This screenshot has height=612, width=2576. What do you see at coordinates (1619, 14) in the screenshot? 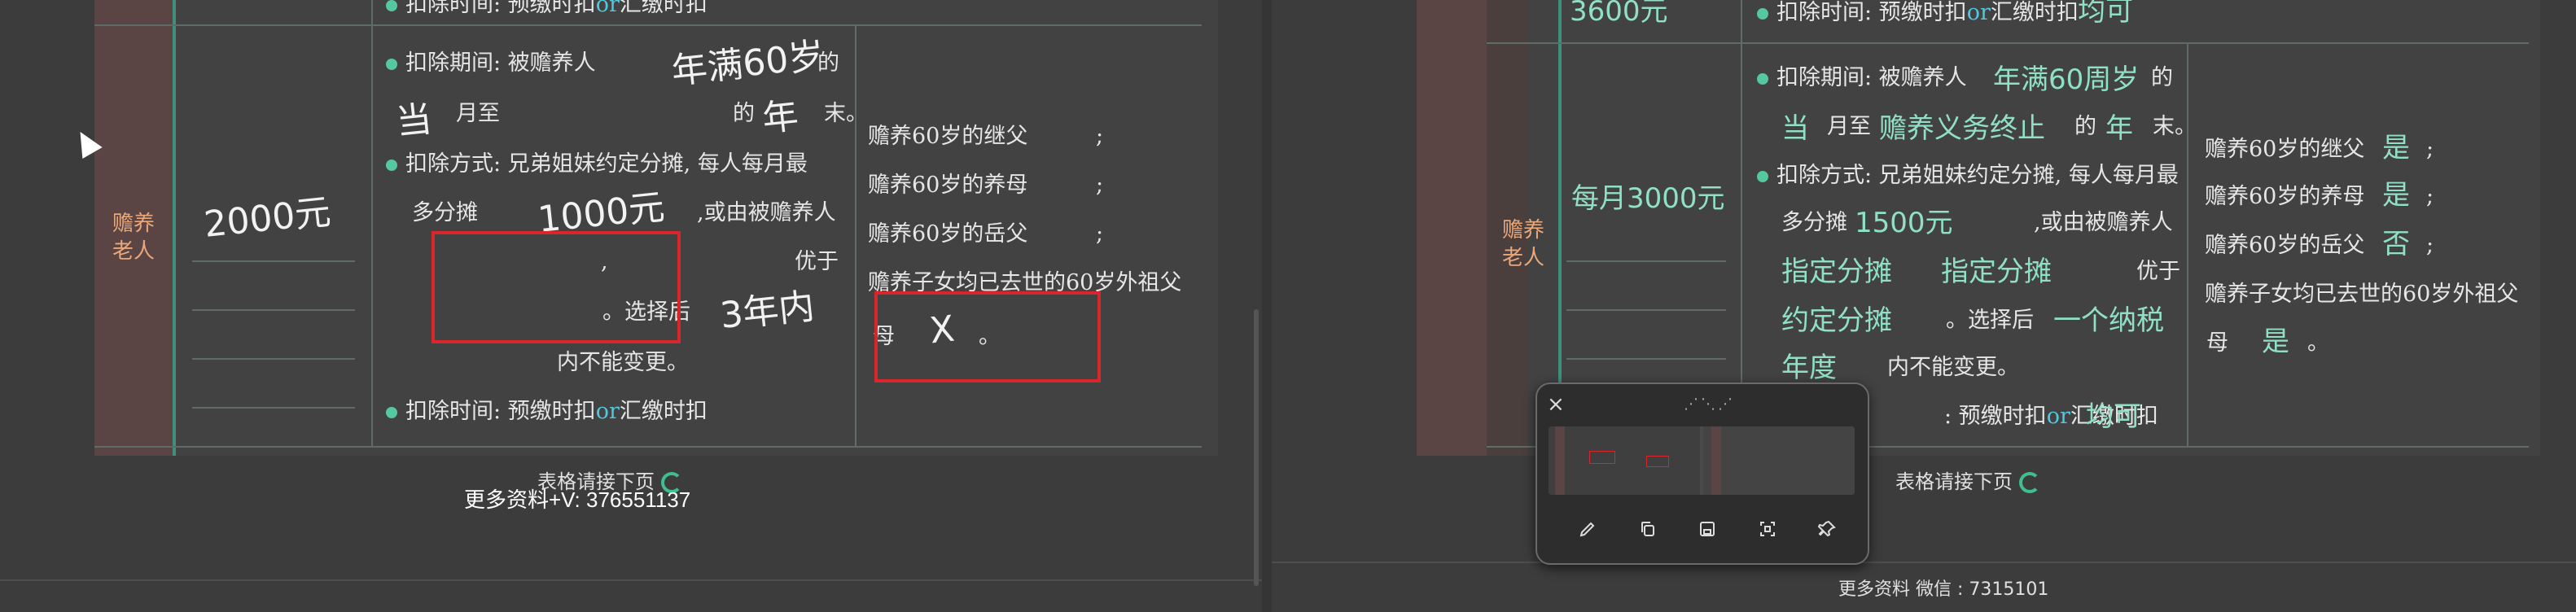
I see `top-amount: 3600元` at bounding box center [1619, 14].